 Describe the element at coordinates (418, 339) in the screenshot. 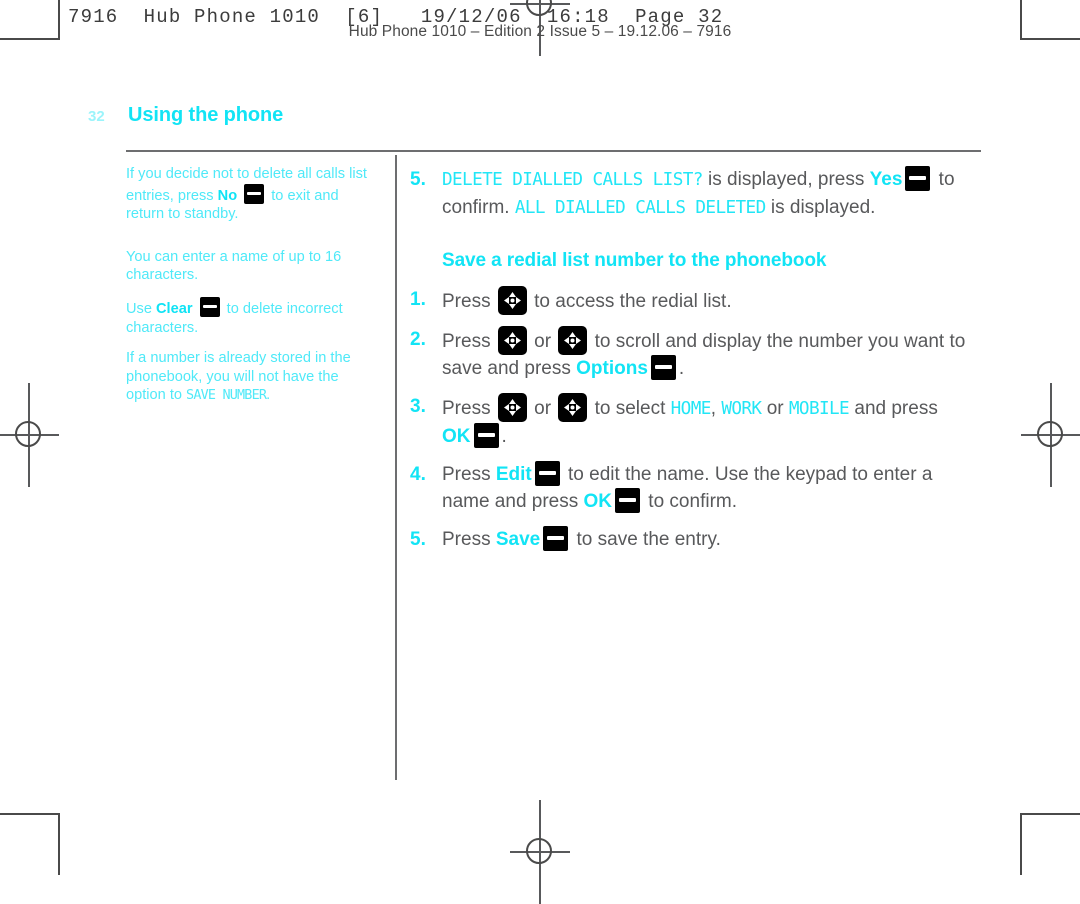

I see `step-number: 2.` at that location.